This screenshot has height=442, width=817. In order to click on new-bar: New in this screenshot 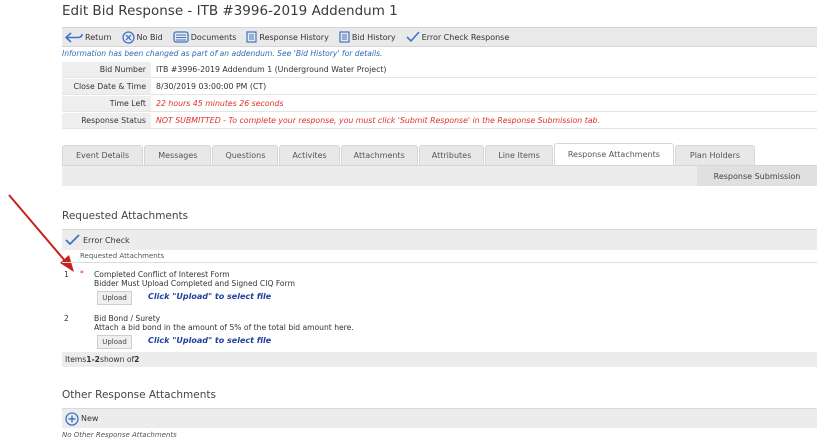, I will do `click(439, 418)`.